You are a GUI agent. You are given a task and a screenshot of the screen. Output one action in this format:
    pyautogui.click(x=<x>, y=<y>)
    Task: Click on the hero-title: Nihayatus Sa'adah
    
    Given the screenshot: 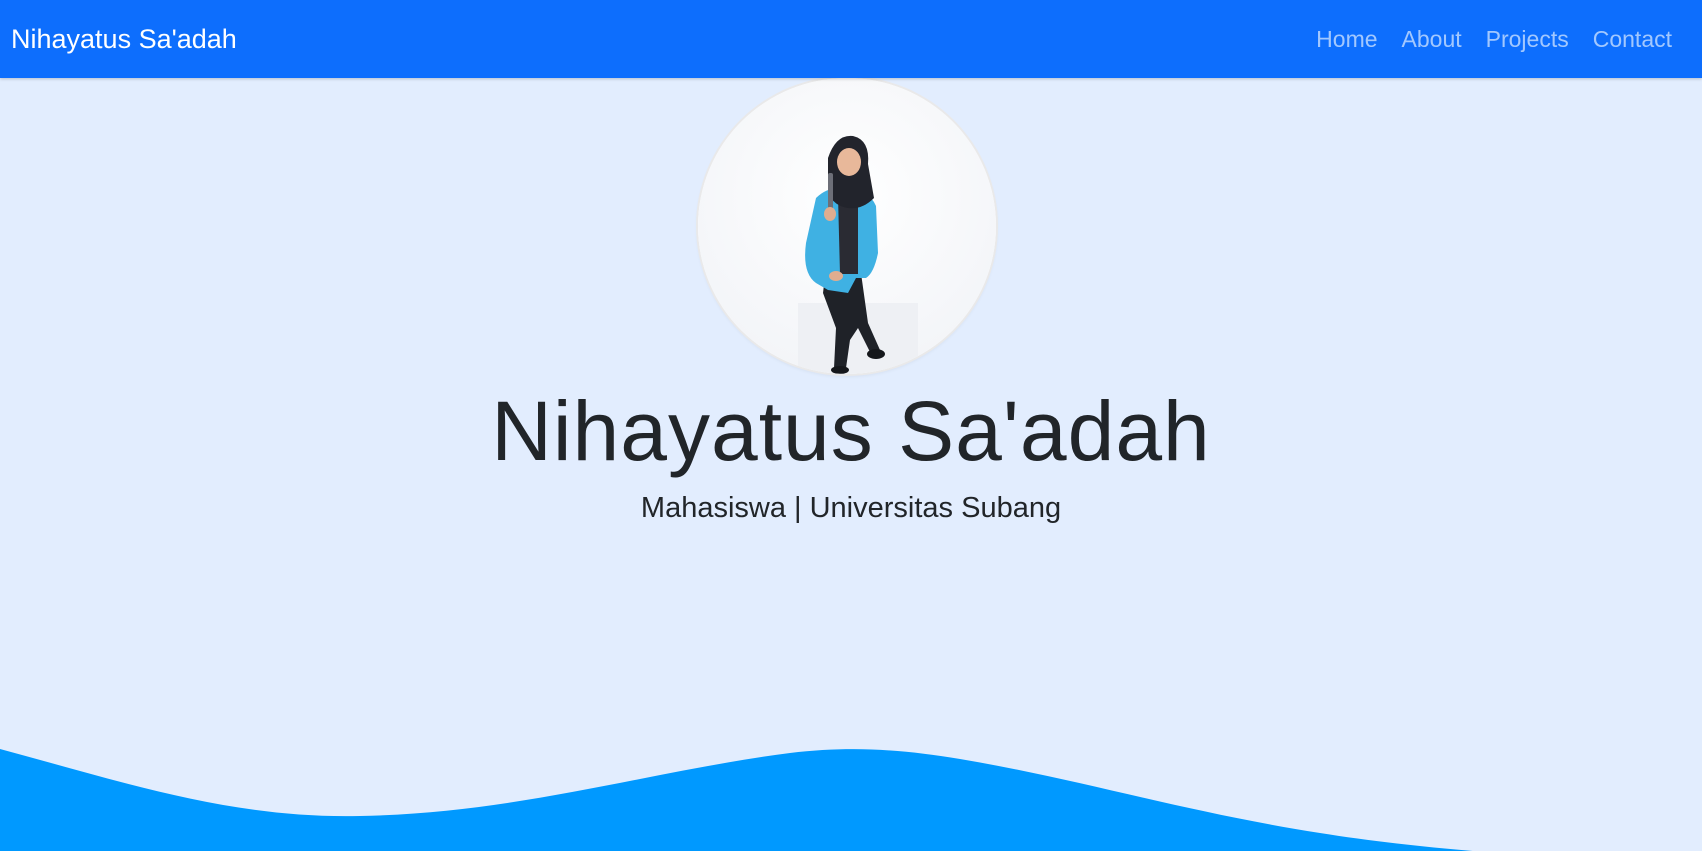 What is the action you would take?
    pyautogui.click(x=851, y=431)
    